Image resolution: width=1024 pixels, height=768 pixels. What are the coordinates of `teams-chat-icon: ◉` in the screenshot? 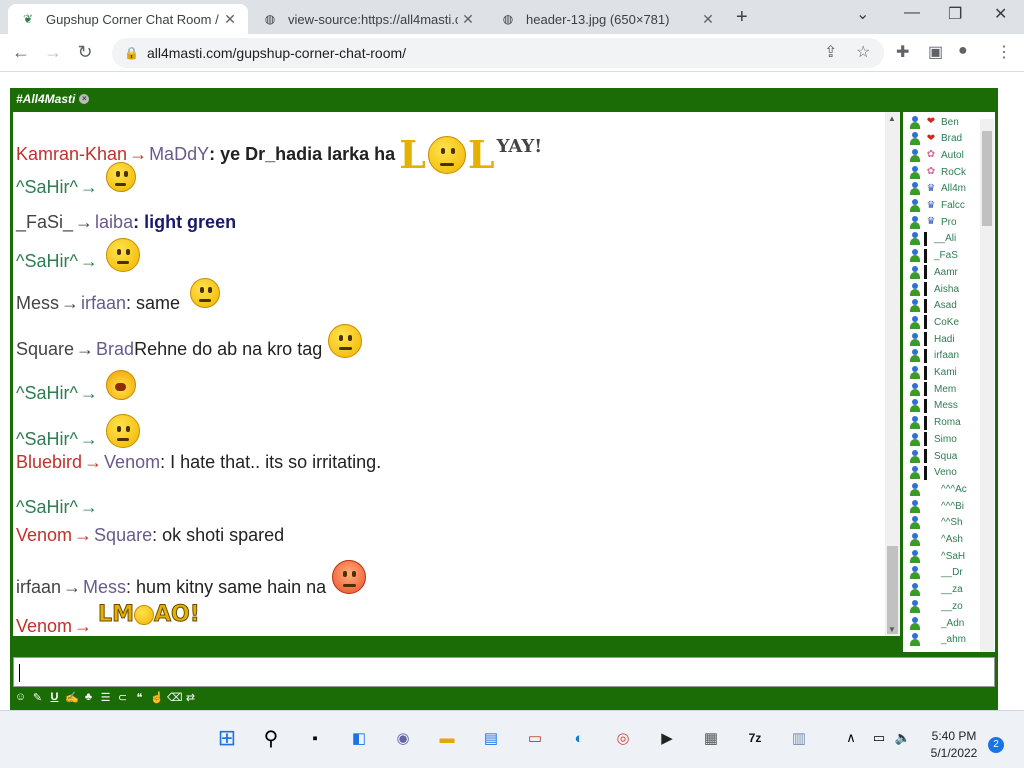 It's located at (403, 738).